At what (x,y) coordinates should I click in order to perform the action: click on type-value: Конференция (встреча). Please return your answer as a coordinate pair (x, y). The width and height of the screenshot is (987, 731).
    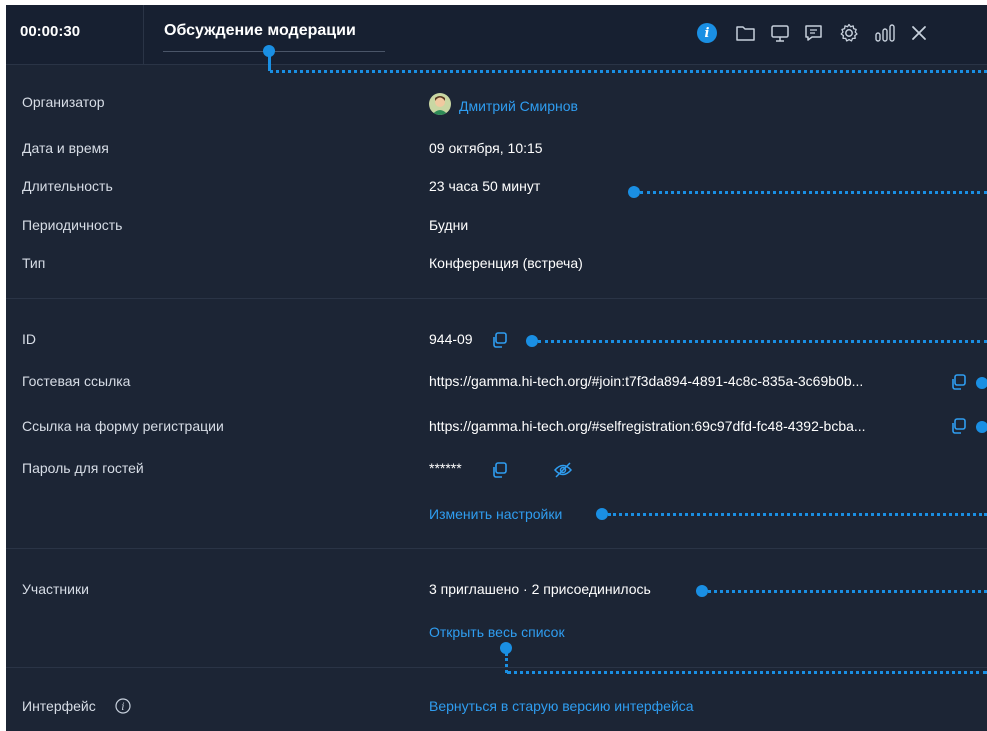
    Looking at the image, I should click on (506, 263).